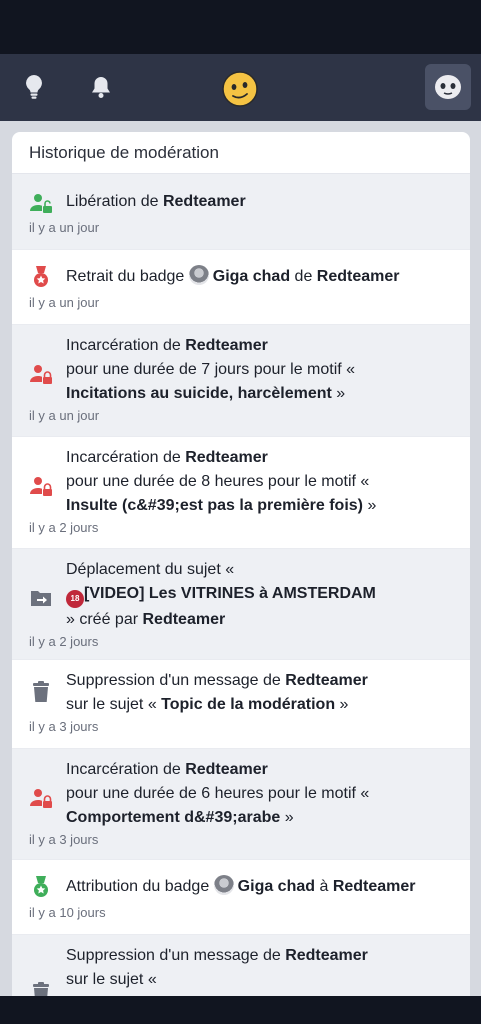  I want to click on user-unlock-icon, so click(41, 203).